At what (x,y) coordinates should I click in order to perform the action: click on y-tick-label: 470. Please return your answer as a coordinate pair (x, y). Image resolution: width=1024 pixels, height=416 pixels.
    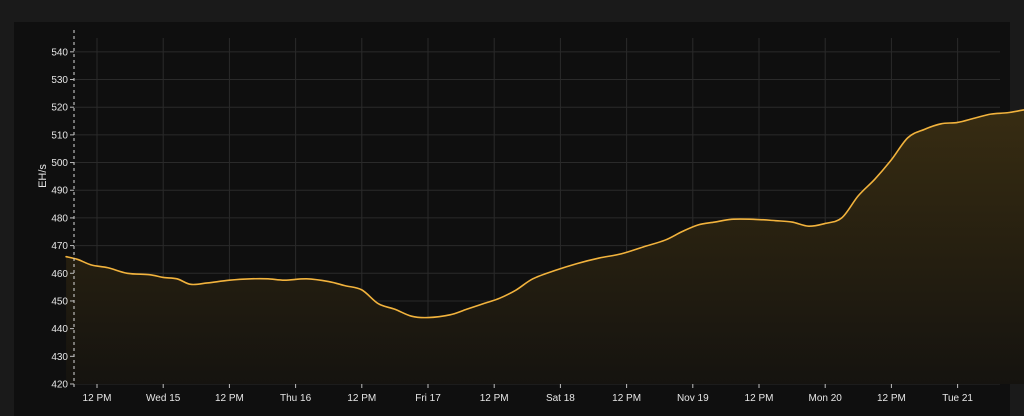
    Looking at the image, I should click on (59, 246).